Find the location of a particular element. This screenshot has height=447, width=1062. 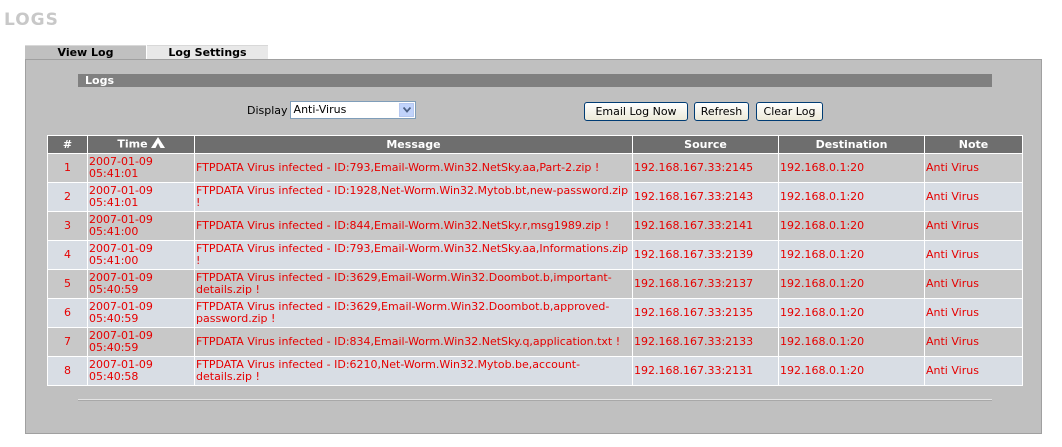

email-log-now-button: Email Log Now is located at coordinates (636, 111).